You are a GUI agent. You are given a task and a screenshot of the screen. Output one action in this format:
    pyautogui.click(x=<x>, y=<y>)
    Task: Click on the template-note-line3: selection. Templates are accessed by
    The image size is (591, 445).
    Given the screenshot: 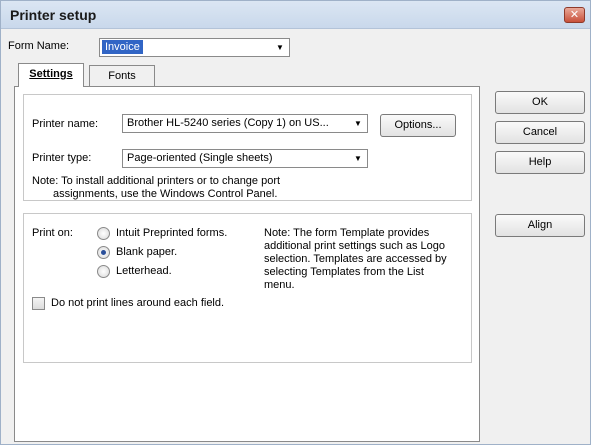 What is the action you would take?
    pyautogui.click(x=355, y=259)
    